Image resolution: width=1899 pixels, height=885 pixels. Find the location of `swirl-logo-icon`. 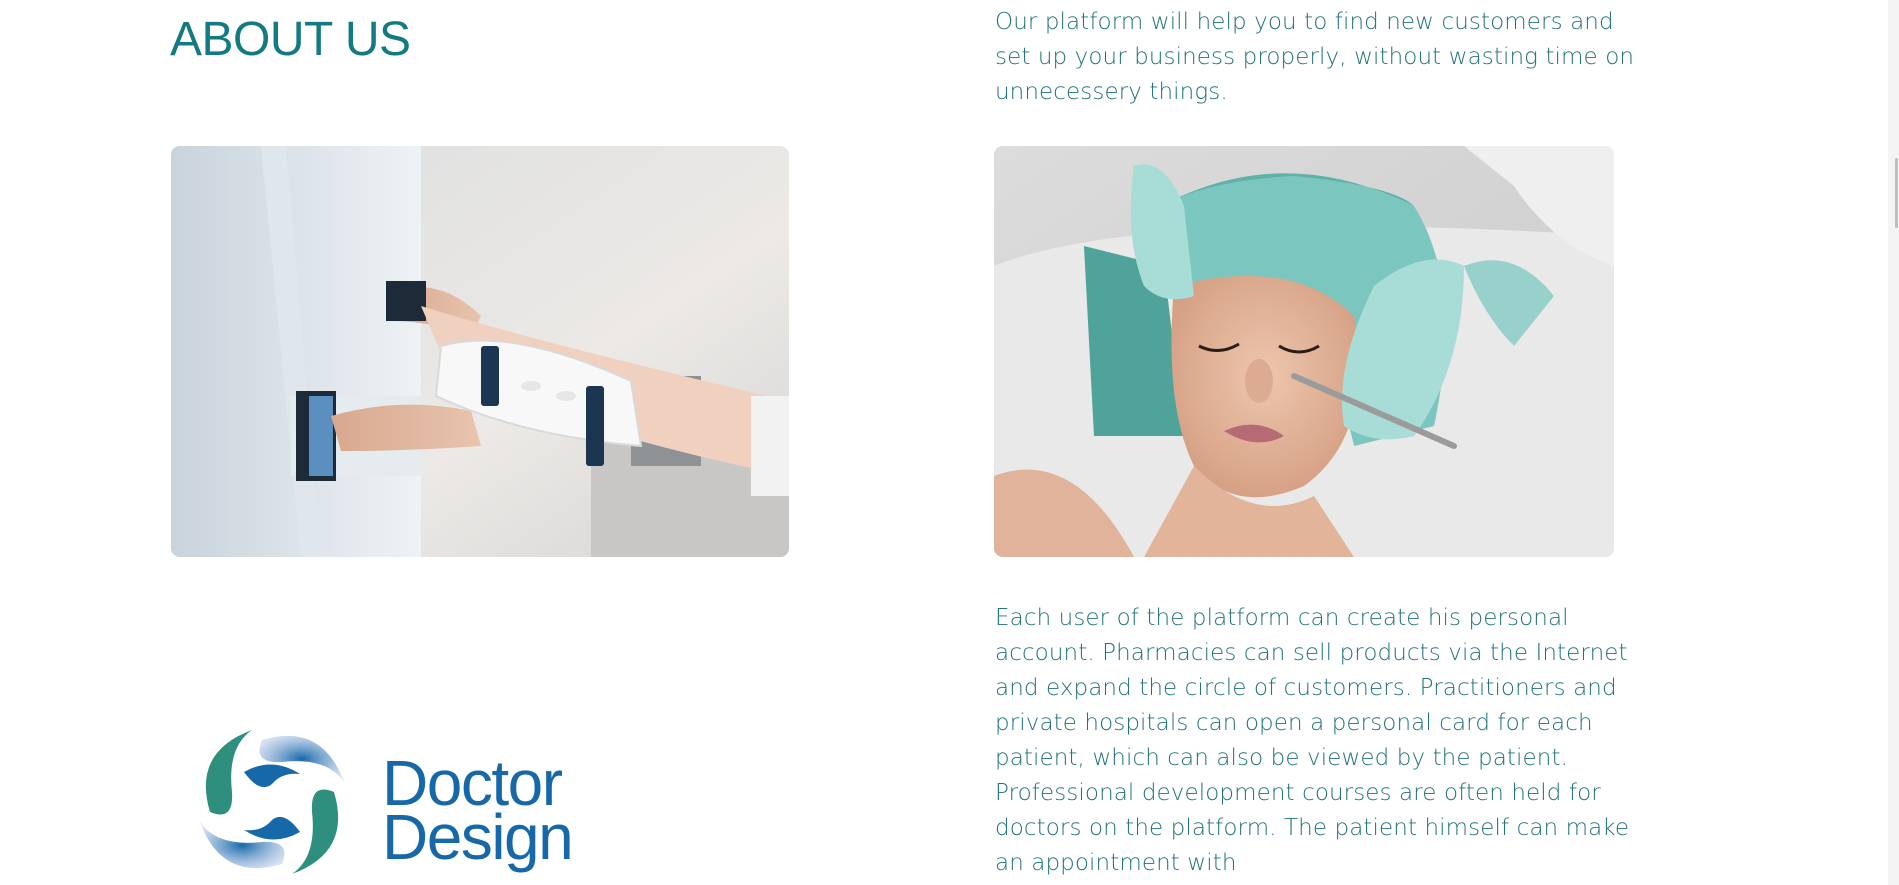

swirl-logo-icon is located at coordinates (272, 802).